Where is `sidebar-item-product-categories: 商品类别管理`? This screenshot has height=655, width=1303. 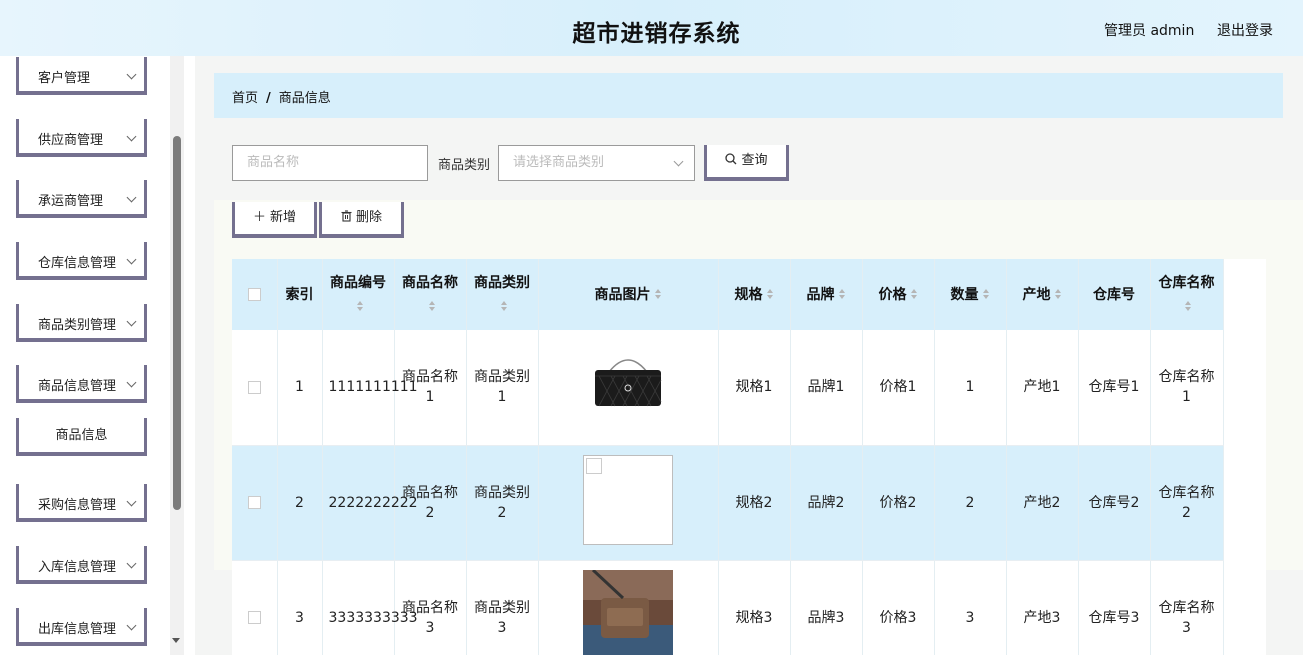
sidebar-item-product-categories: 商品类别管理 is located at coordinates (81, 323).